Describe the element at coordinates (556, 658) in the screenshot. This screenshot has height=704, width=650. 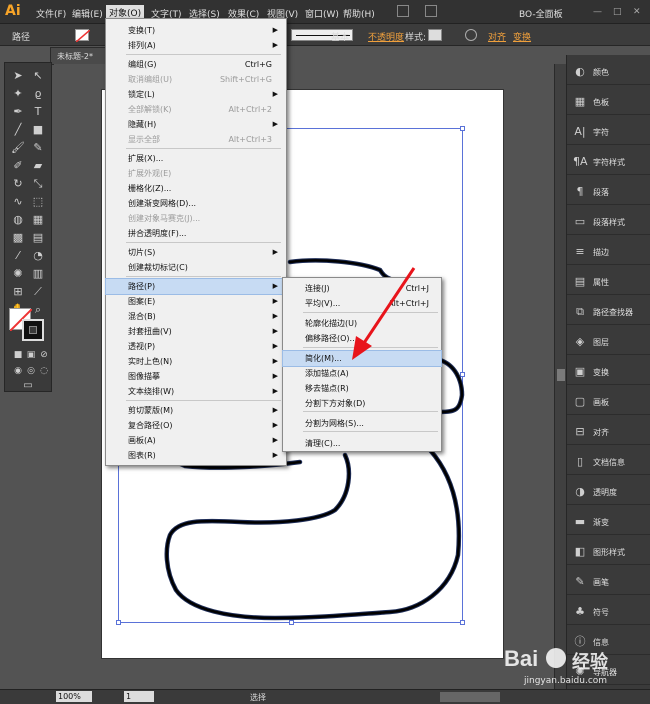
I see `paw-icon` at that location.